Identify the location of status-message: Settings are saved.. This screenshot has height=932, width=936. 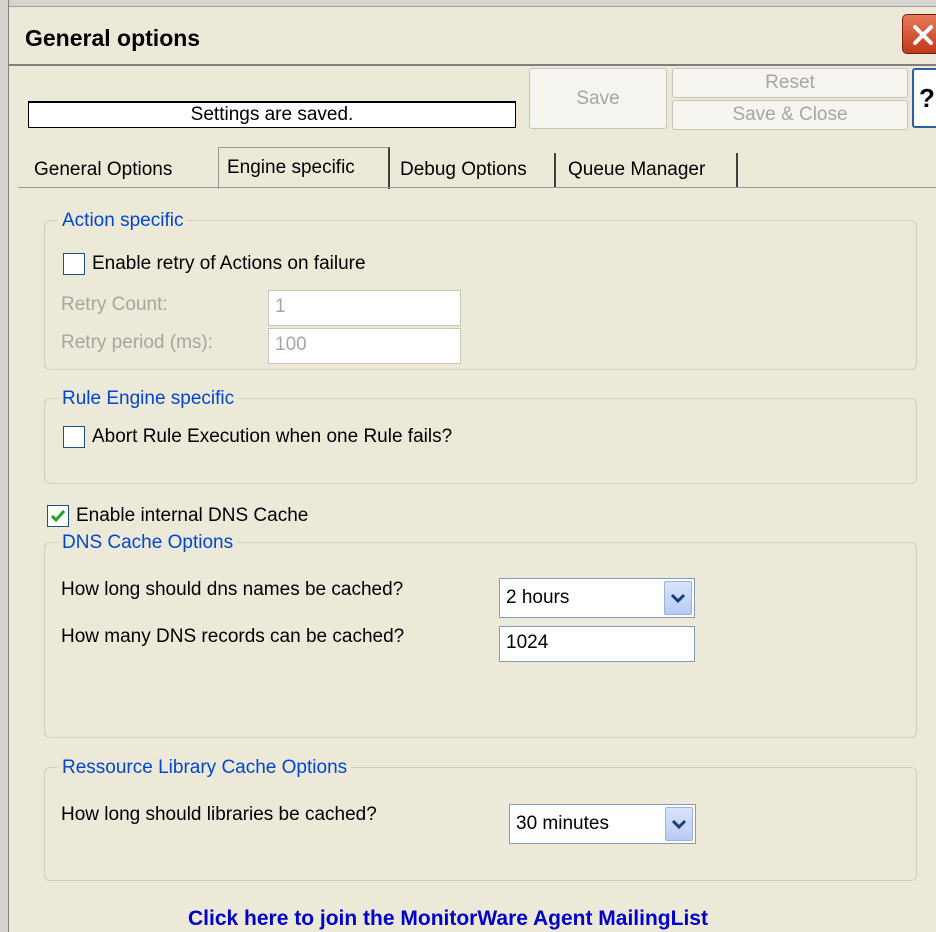
(272, 114).